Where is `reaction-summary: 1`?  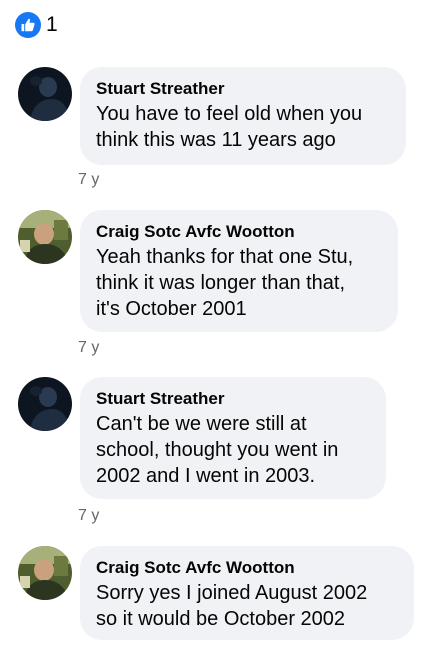
reaction-summary: 1 is located at coordinates (36, 25).